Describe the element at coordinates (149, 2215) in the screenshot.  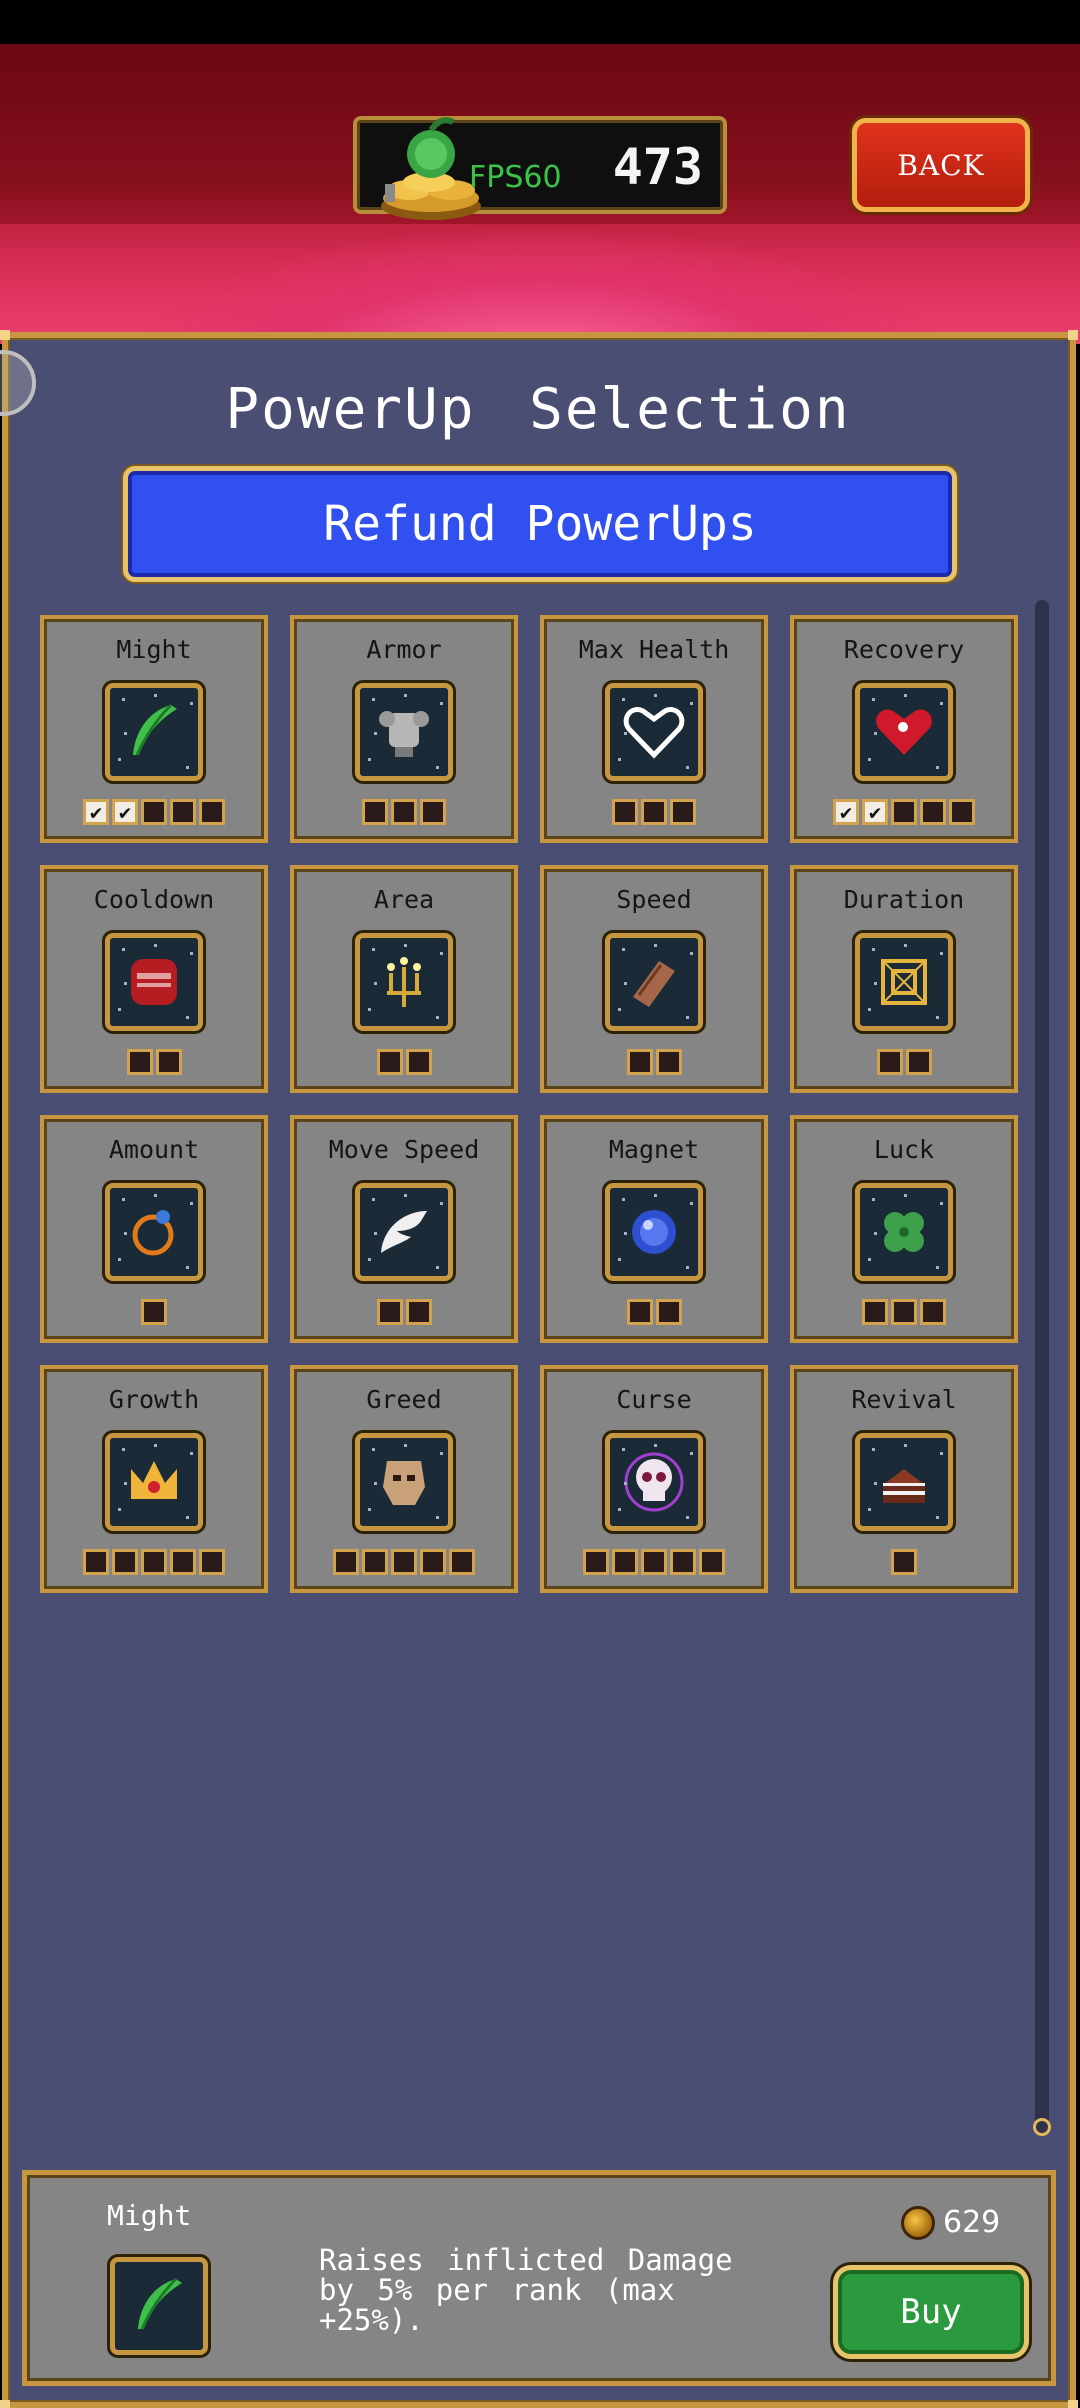
I see `selected-powerup-name: Might` at that location.